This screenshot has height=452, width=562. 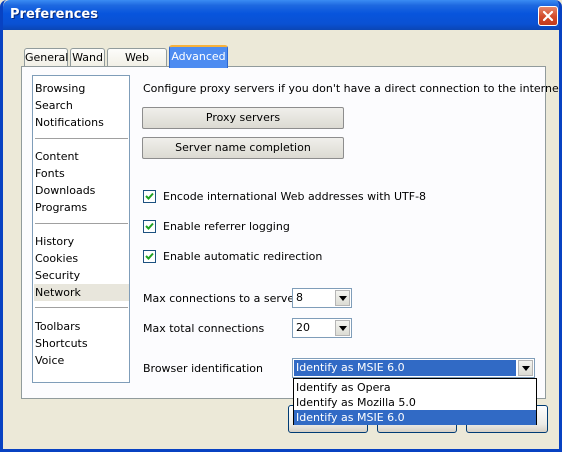 What do you see at coordinates (243, 256) in the screenshot?
I see `auto-redirect-label: Enable automatic redirection` at bounding box center [243, 256].